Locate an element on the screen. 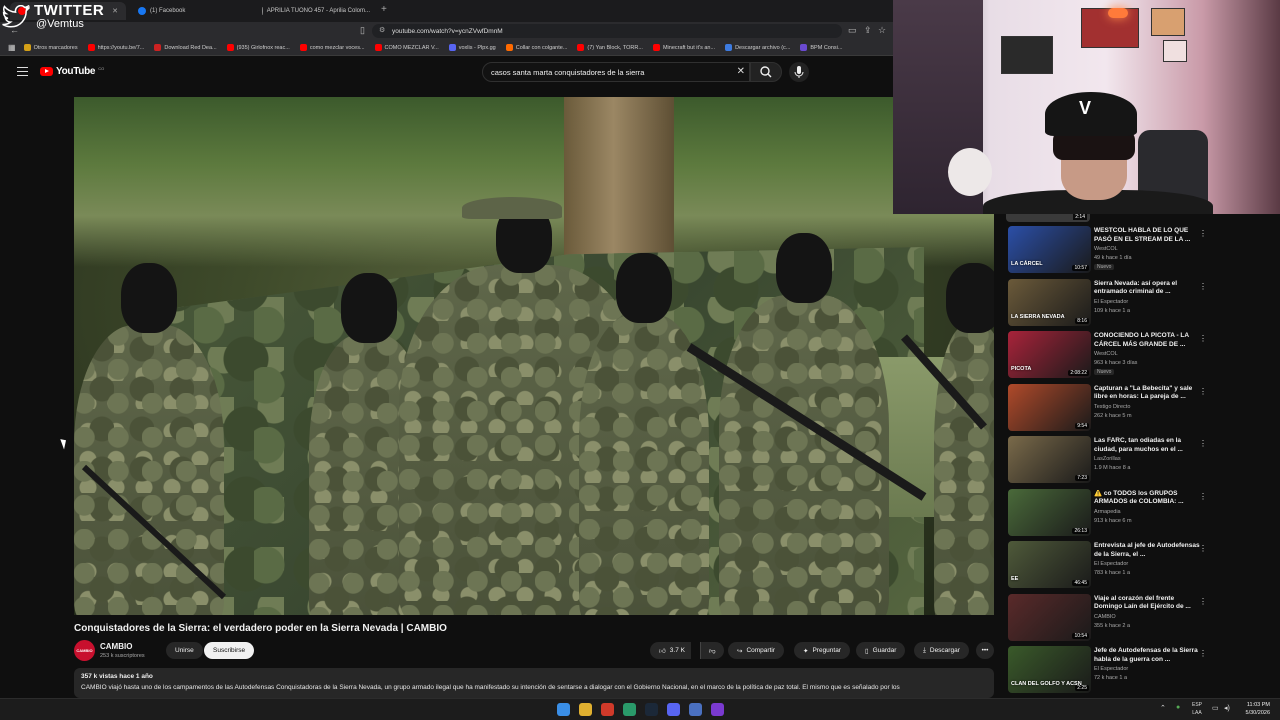 This screenshot has width=1280, height=720. close-tab-icon: ✕ is located at coordinates (115, 11).